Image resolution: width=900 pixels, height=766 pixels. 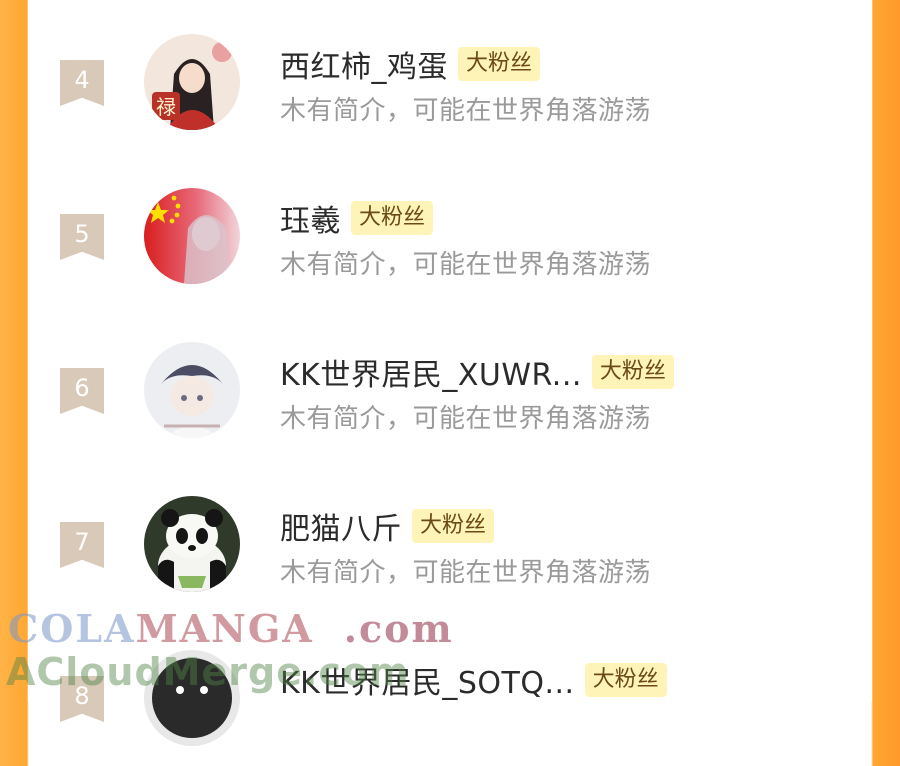 What do you see at coordinates (82, 391) in the screenshot?
I see `rank-ribbon: 6` at bounding box center [82, 391].